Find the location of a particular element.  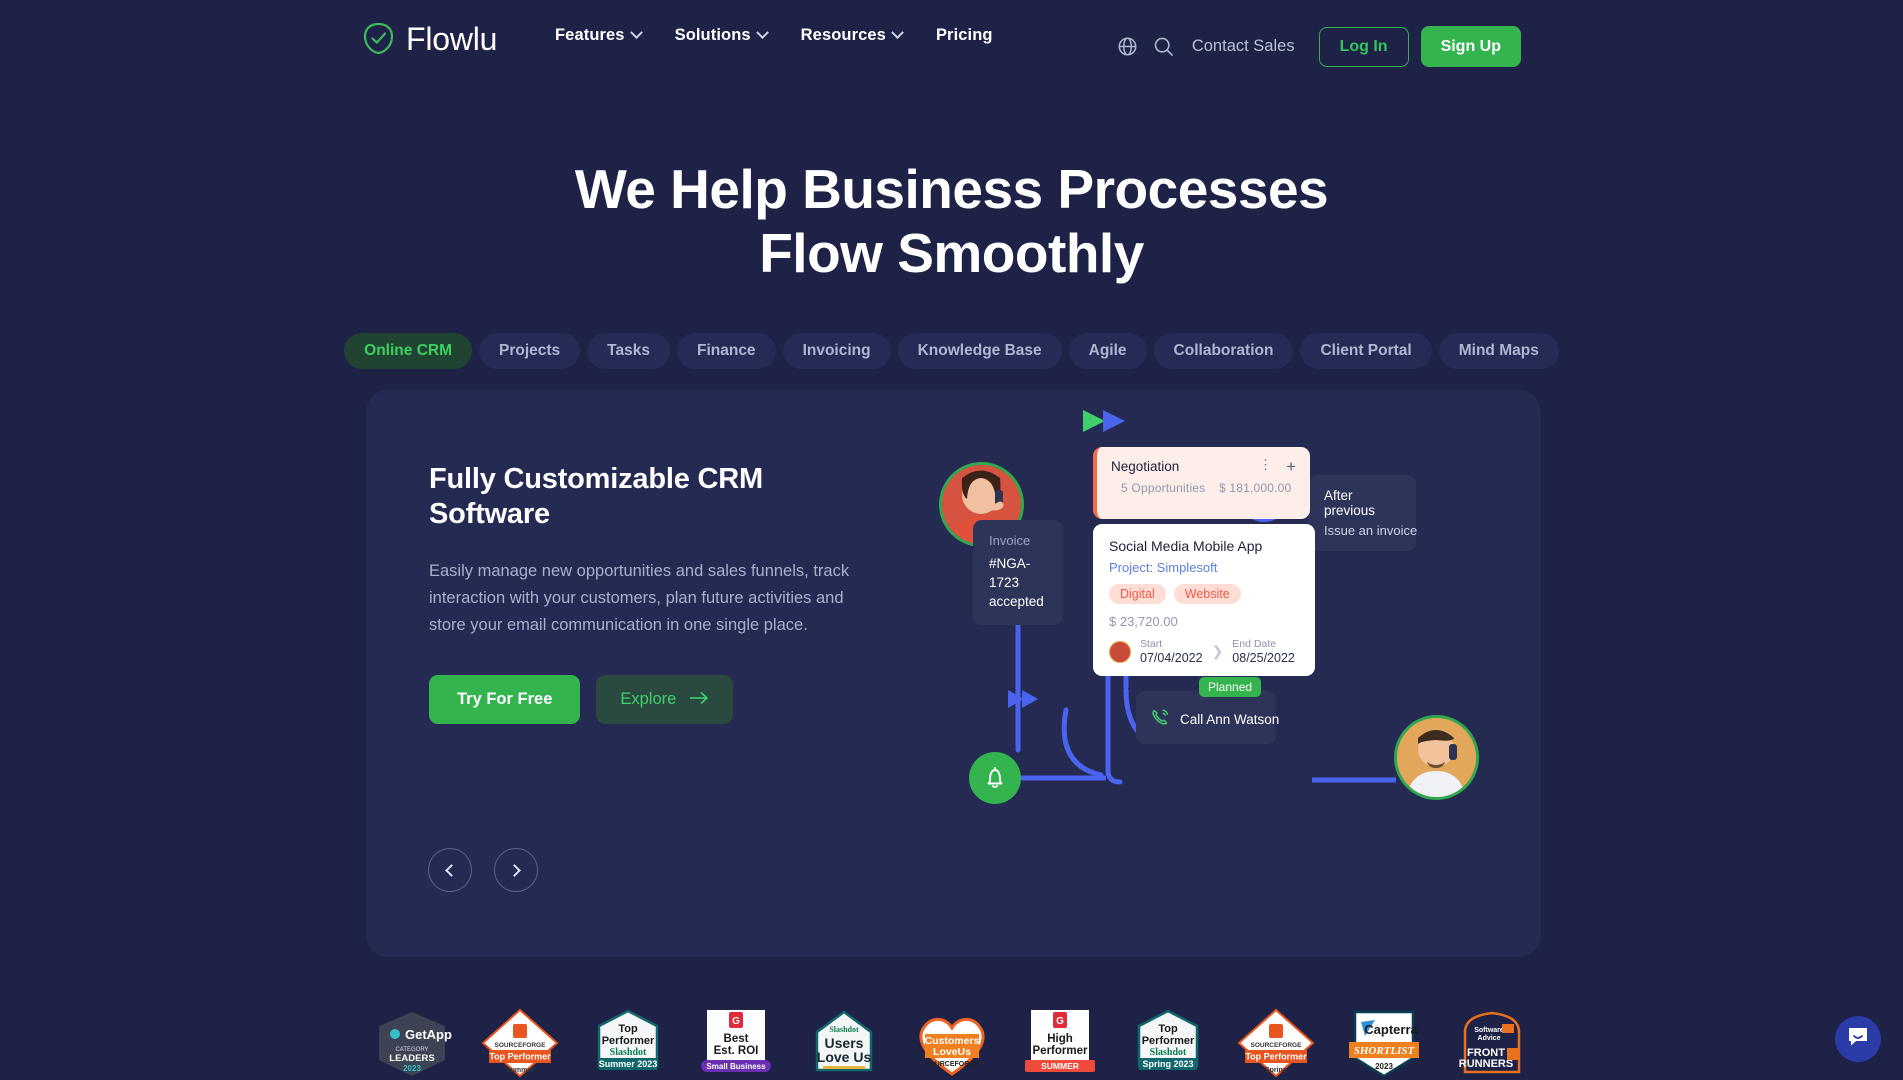

primary-navigation: Features Solutions Resources Pricing is located at coordinates (774, 35).